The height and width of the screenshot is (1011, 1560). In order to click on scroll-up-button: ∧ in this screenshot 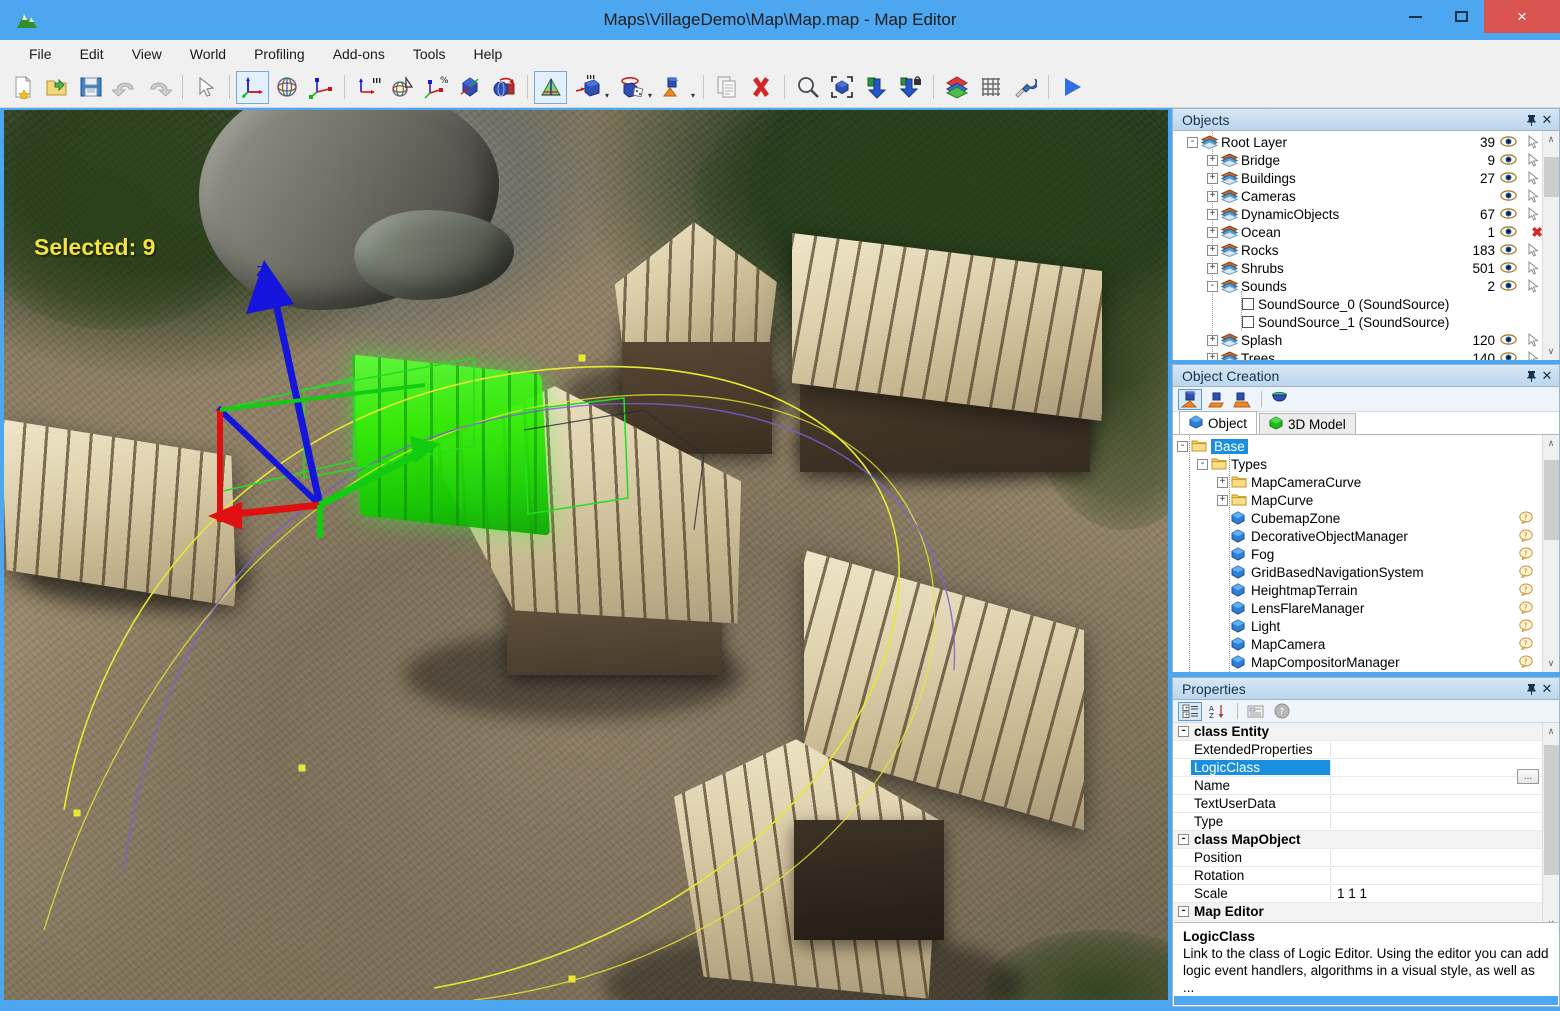, I will do `click(1551, 731)`.